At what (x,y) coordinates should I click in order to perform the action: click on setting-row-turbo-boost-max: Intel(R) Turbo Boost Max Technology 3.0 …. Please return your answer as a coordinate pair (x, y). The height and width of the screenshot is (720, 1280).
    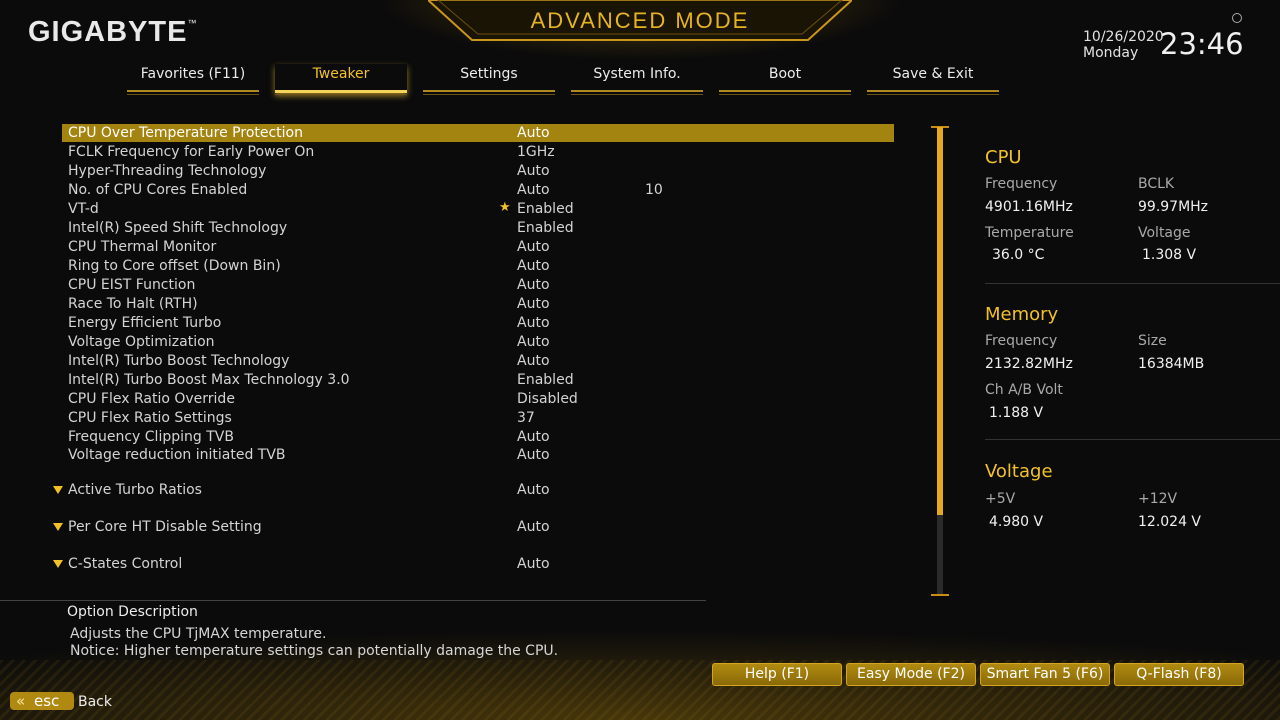
    Looking at the image, I should click on (478, 380).